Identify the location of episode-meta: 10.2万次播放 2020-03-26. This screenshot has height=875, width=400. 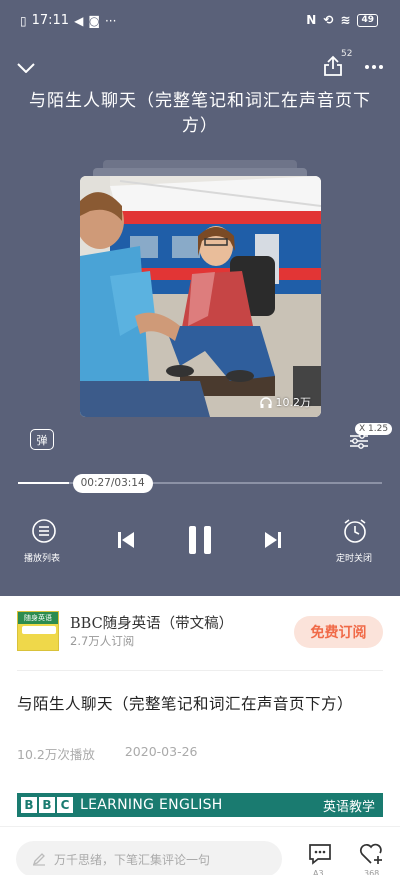
(107, 753).